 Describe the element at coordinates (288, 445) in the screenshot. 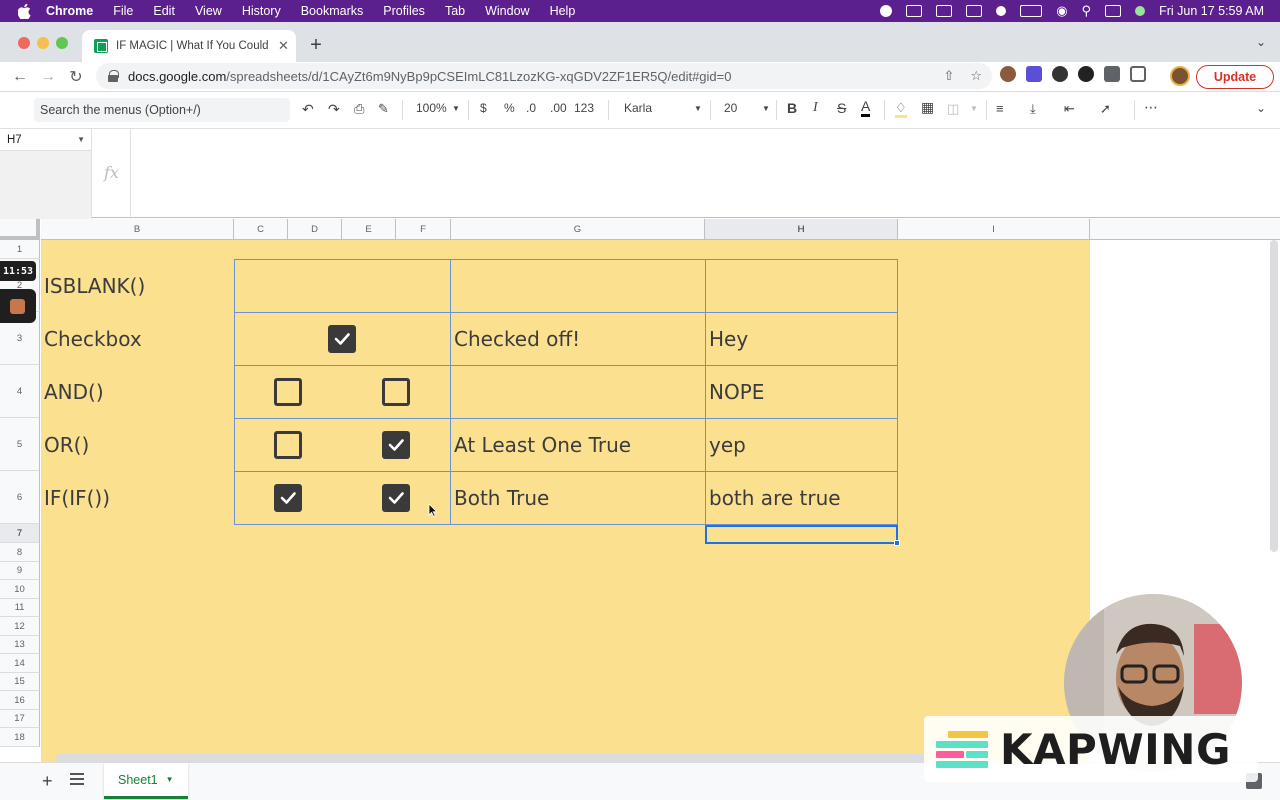

I see `checkbox-c5` at that location.